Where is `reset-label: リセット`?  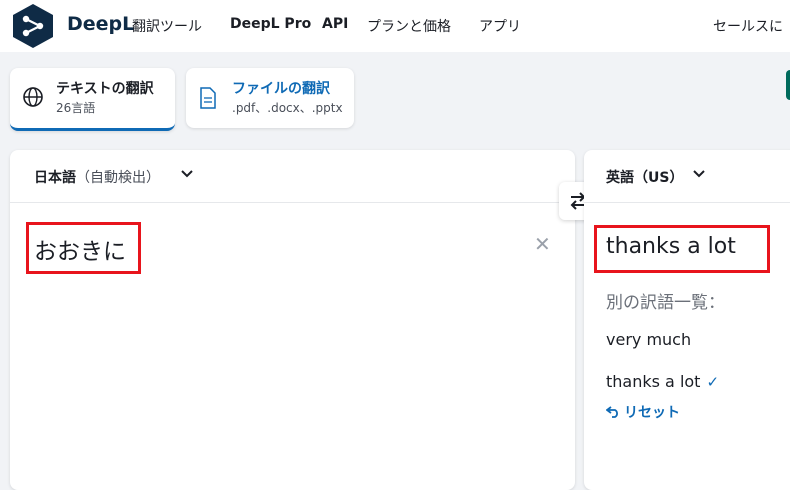 reset-label: リセット is located at coordinates (652, 413).